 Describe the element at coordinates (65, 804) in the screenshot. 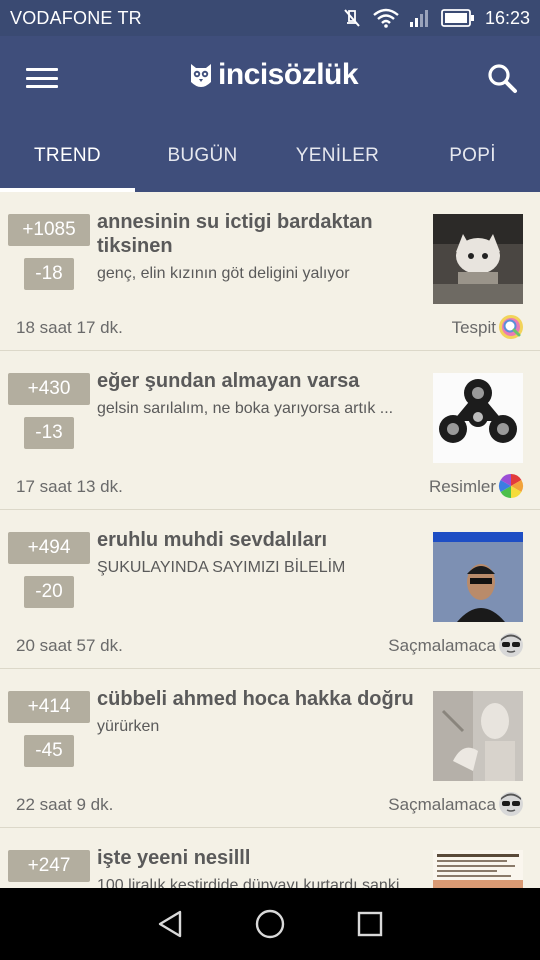

I see `entry-timestamp: 22 saat 9 dk.` at that location.